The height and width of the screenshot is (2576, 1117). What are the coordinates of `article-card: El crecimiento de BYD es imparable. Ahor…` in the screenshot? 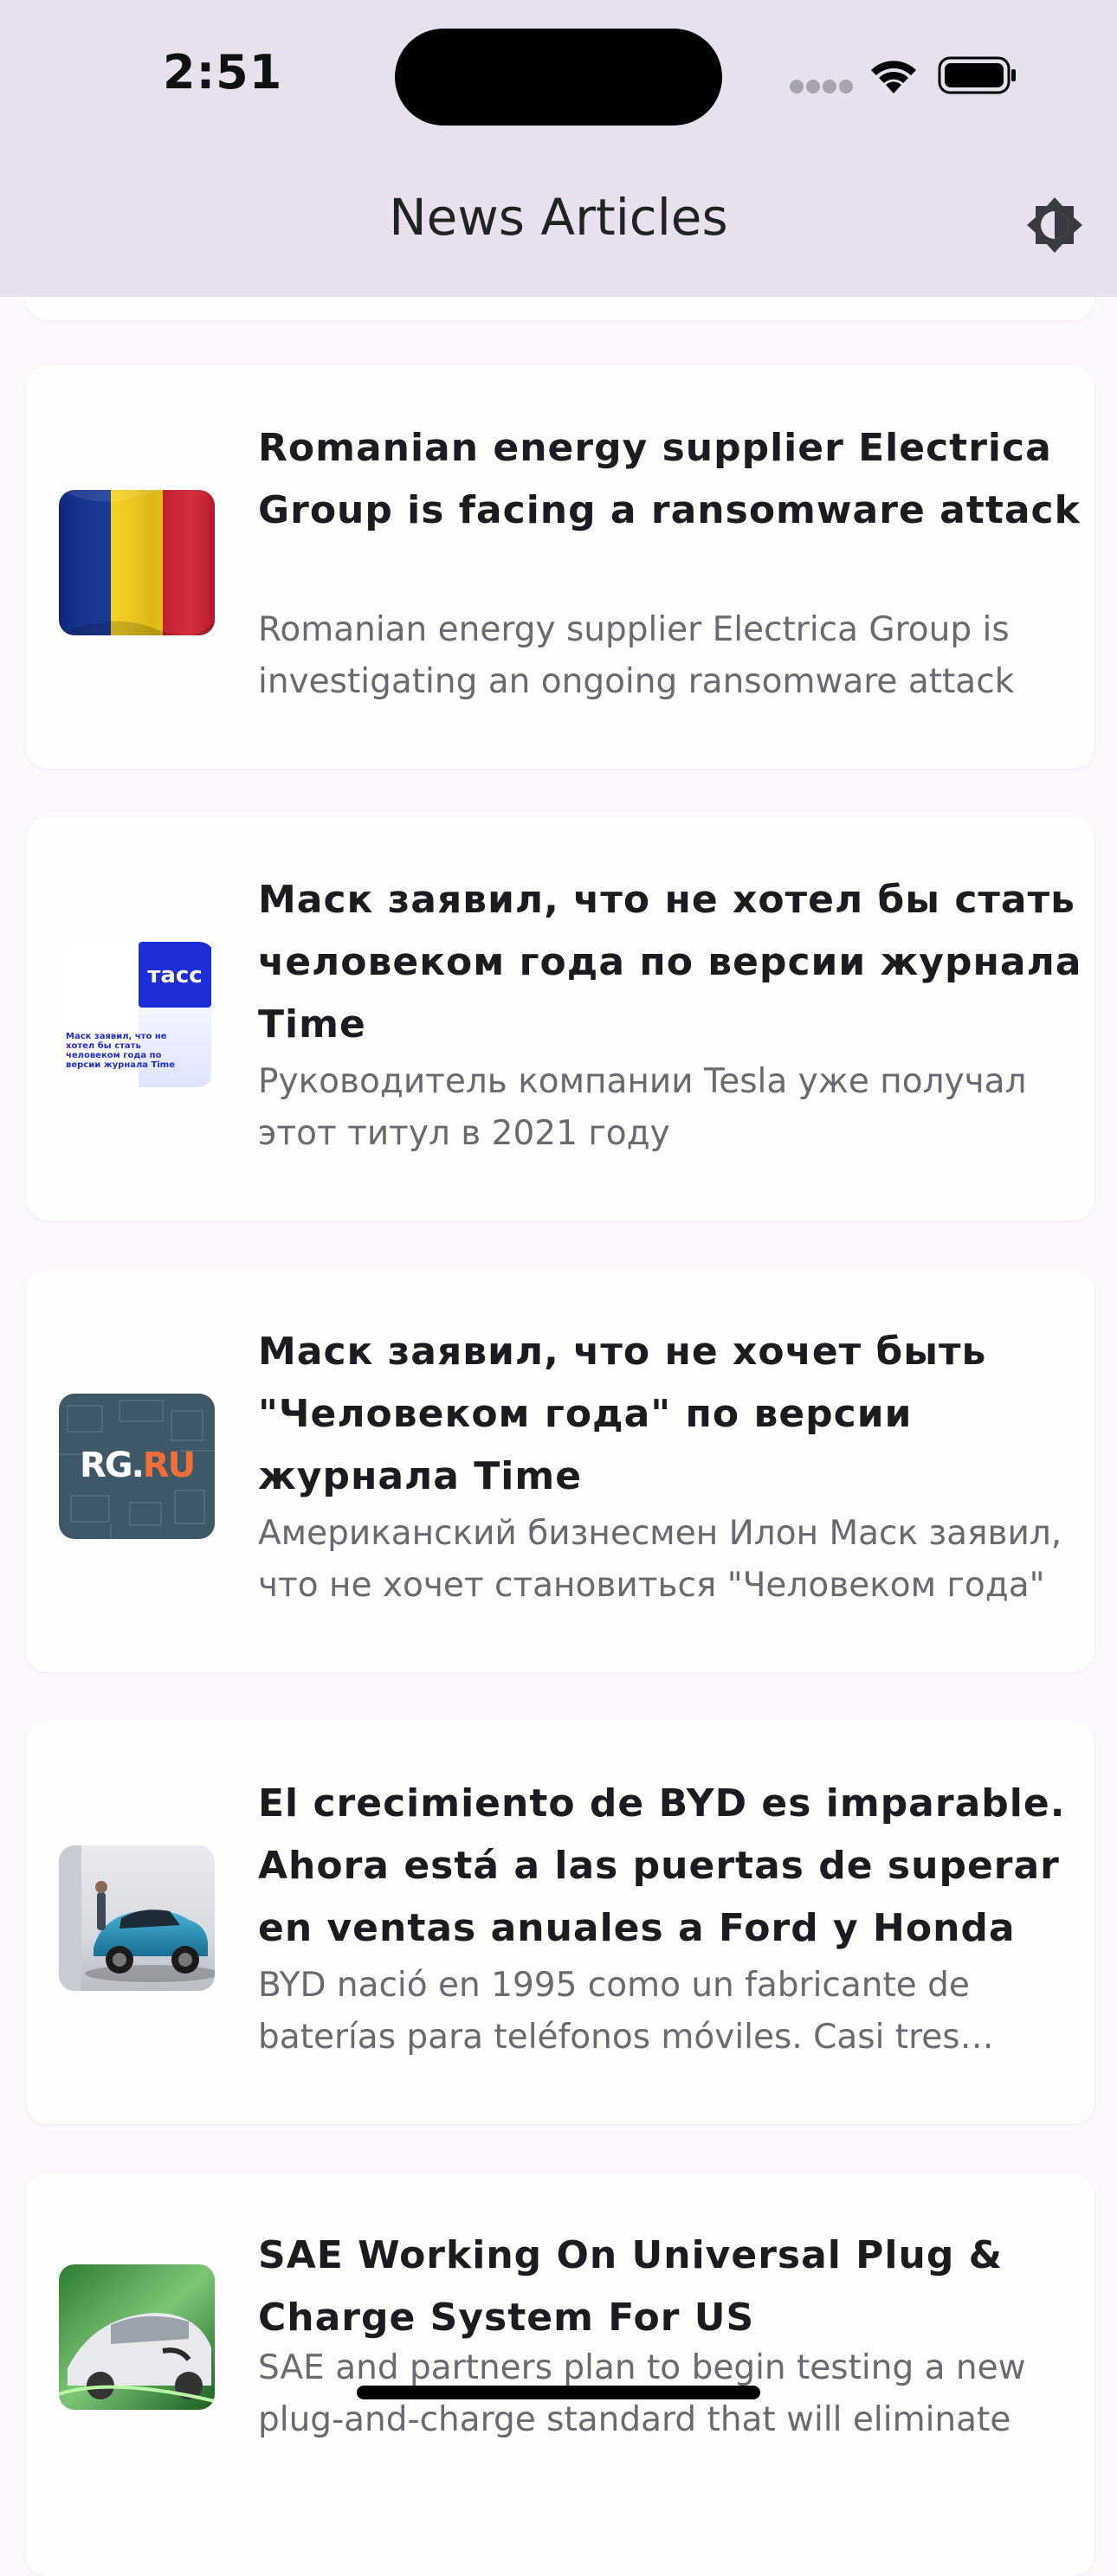 It's located at (560, 1922).